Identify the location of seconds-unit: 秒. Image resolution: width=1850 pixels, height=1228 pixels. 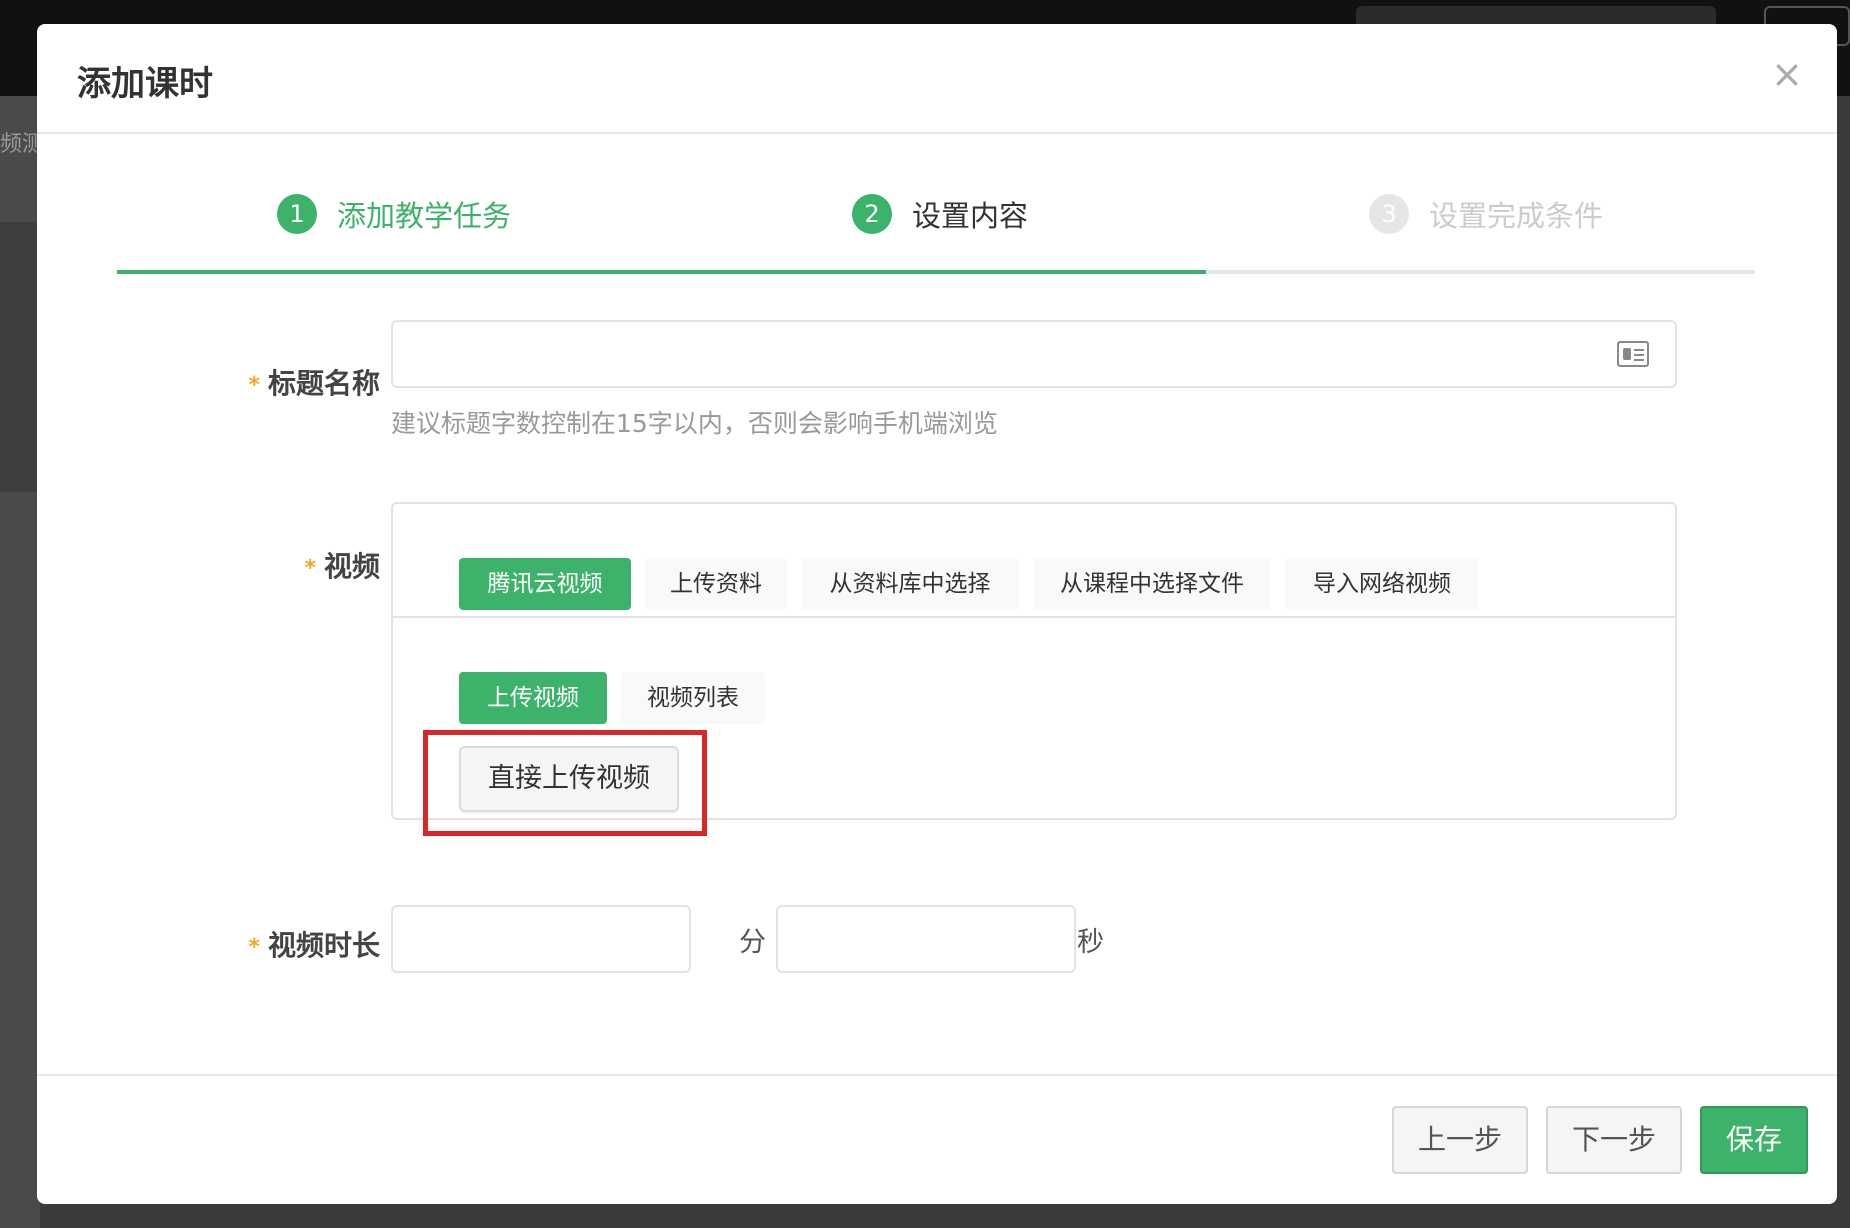
(1090, 942).